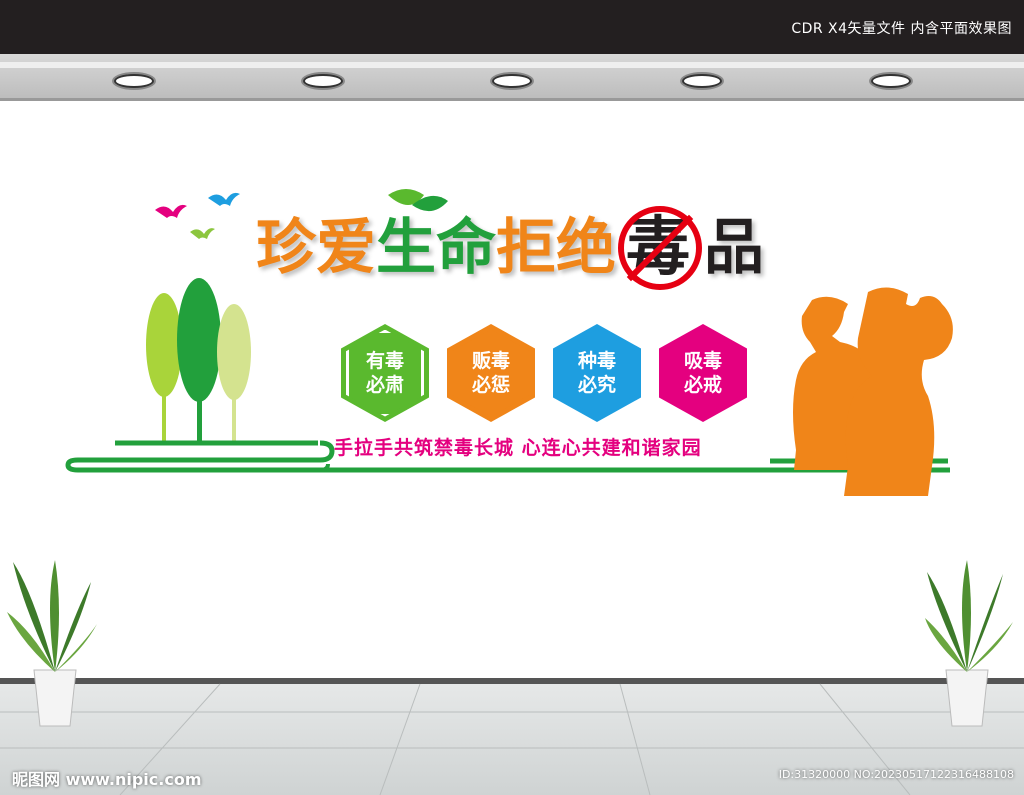 This screenshot has height=795, width=1024. Describe the element at coordinates (702, 361) in the screenshot. I see `hexagon-line-1: 吸毒` at that location.